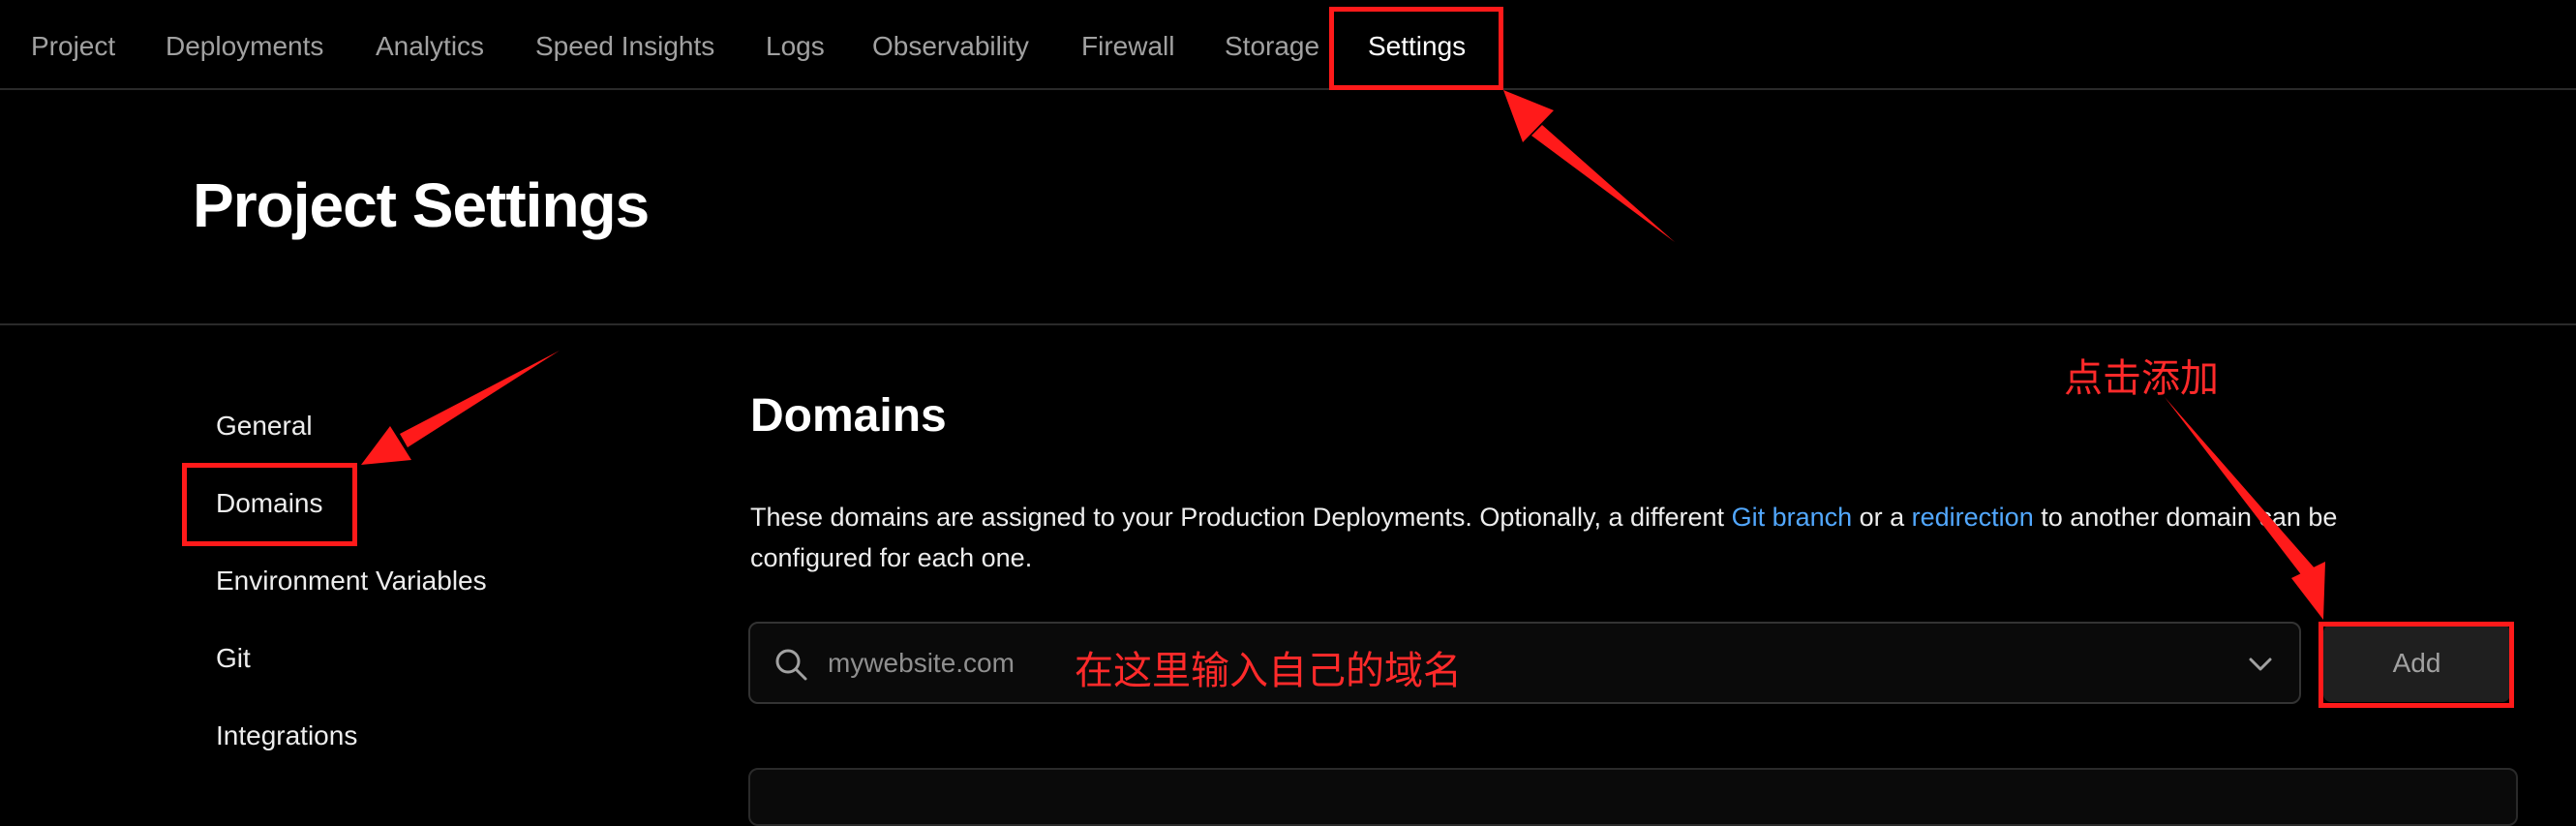 Image resolution: width=2576 pixels, height=826 pixels. What do you see at coordinates (1128, 46) in the screenshot?
I see `tab-firewall: Firewall` at bounding box center [1128, 46].